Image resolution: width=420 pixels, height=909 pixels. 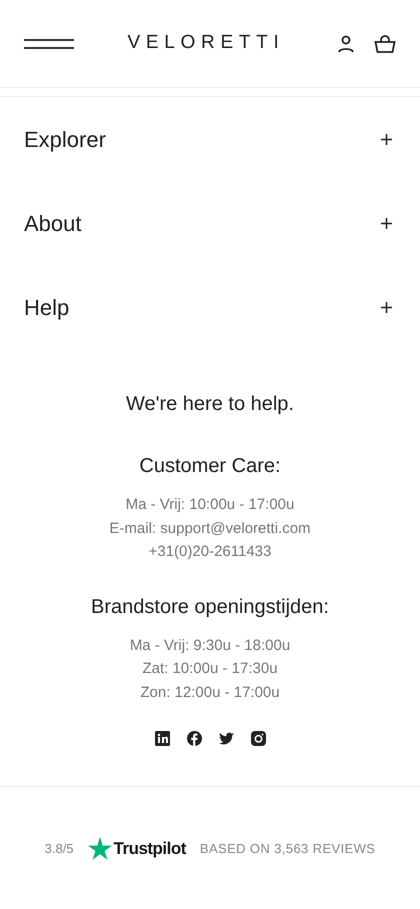 I want to click on info-line: E-mail: support@veloretti.com, so click(x=210, y=528).